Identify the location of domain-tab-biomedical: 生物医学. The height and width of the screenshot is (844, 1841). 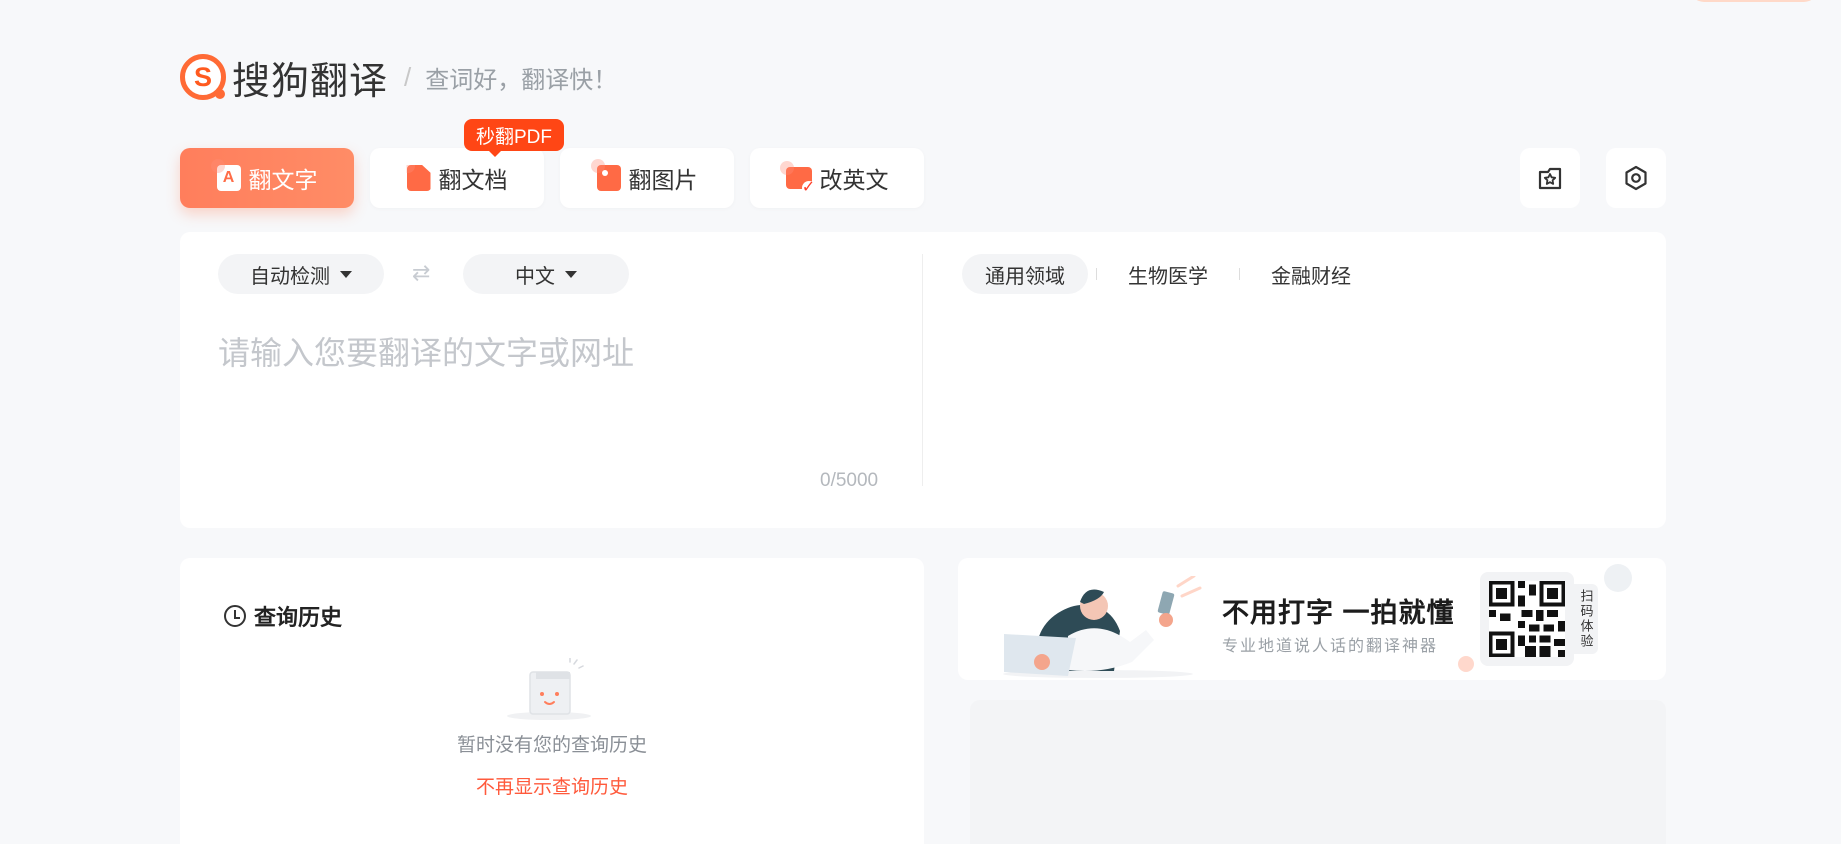
(1168, 274).